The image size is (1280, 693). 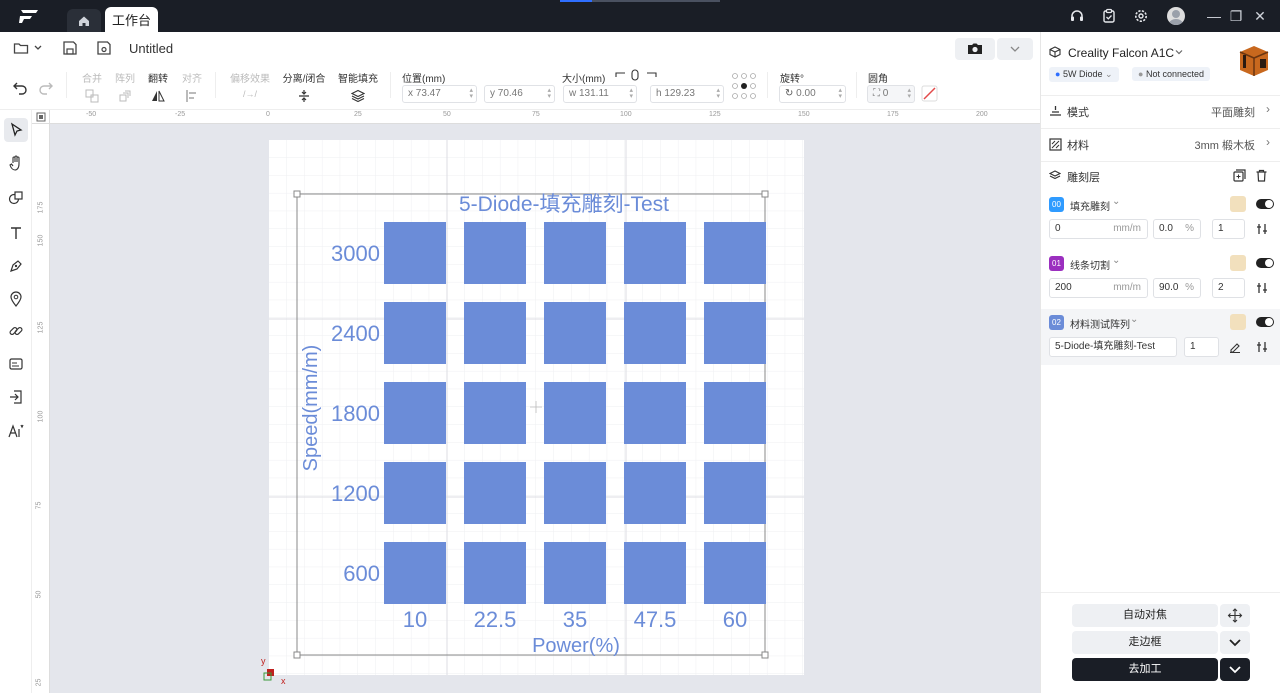 What do you see at coordinates (600, 94) in the screenshot?
I see `width-input: w 131.11 ▴ ▾` at bounding box center [600, 94].